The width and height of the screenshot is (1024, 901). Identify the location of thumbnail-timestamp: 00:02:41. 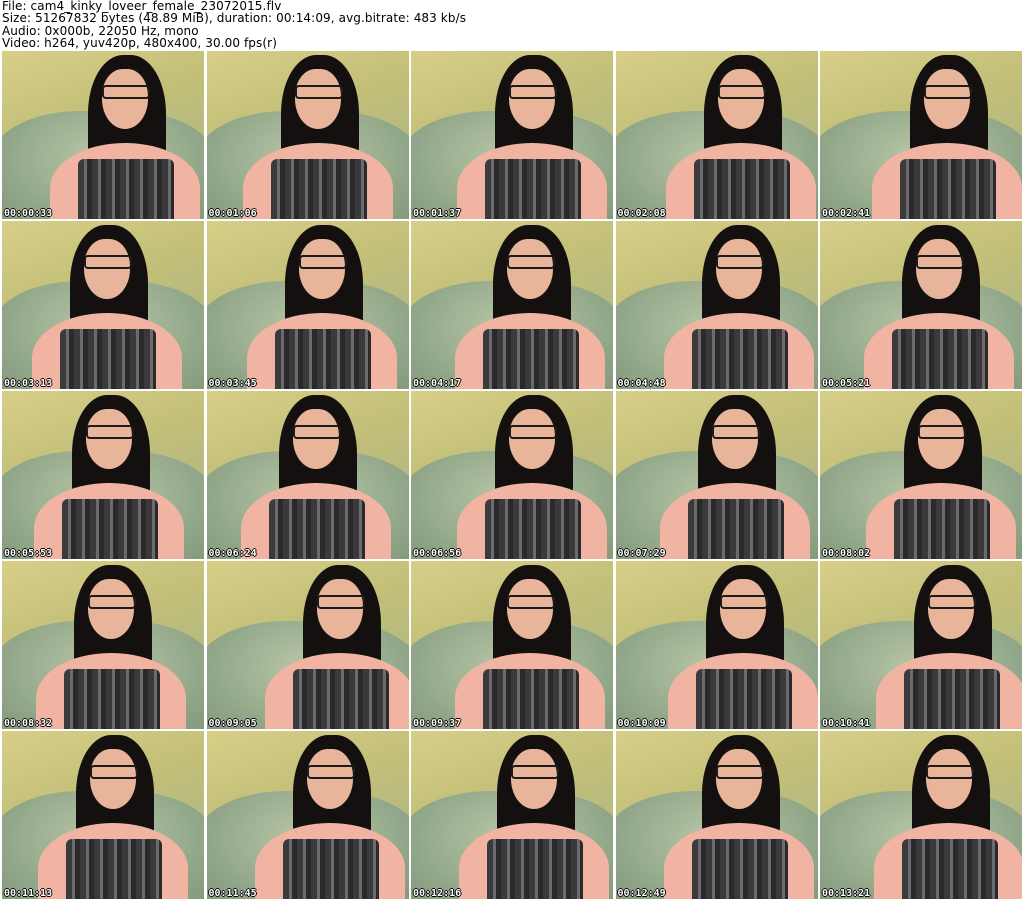
(846, 213).